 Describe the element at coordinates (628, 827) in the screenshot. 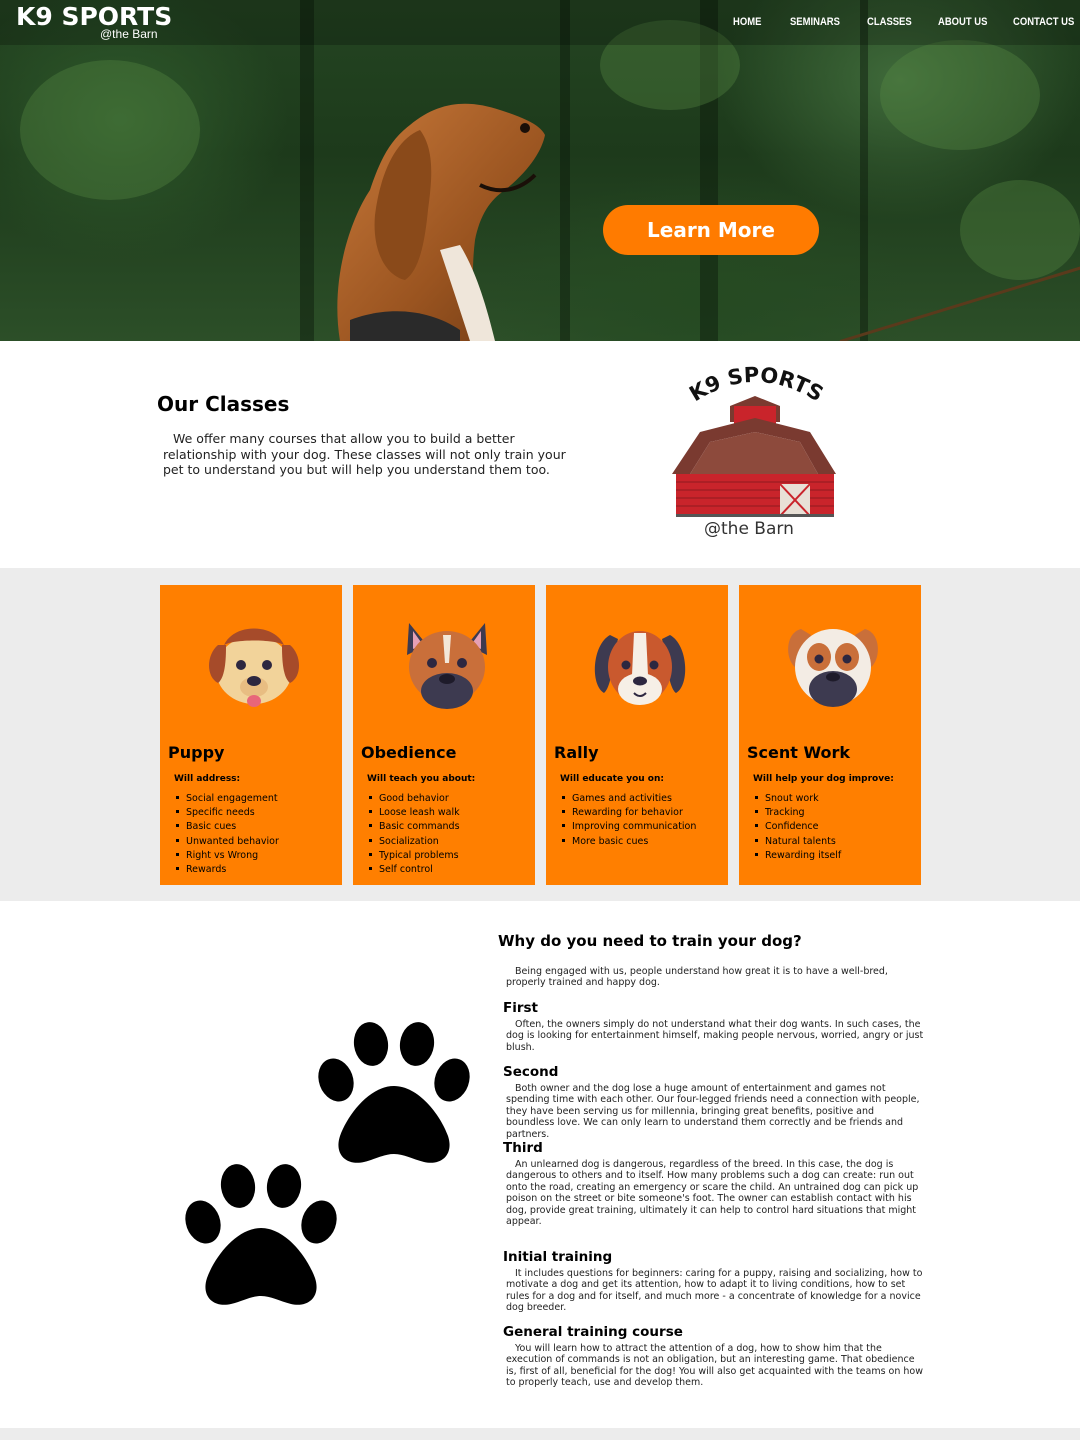

I see `list-item: Improving communication` at that location.